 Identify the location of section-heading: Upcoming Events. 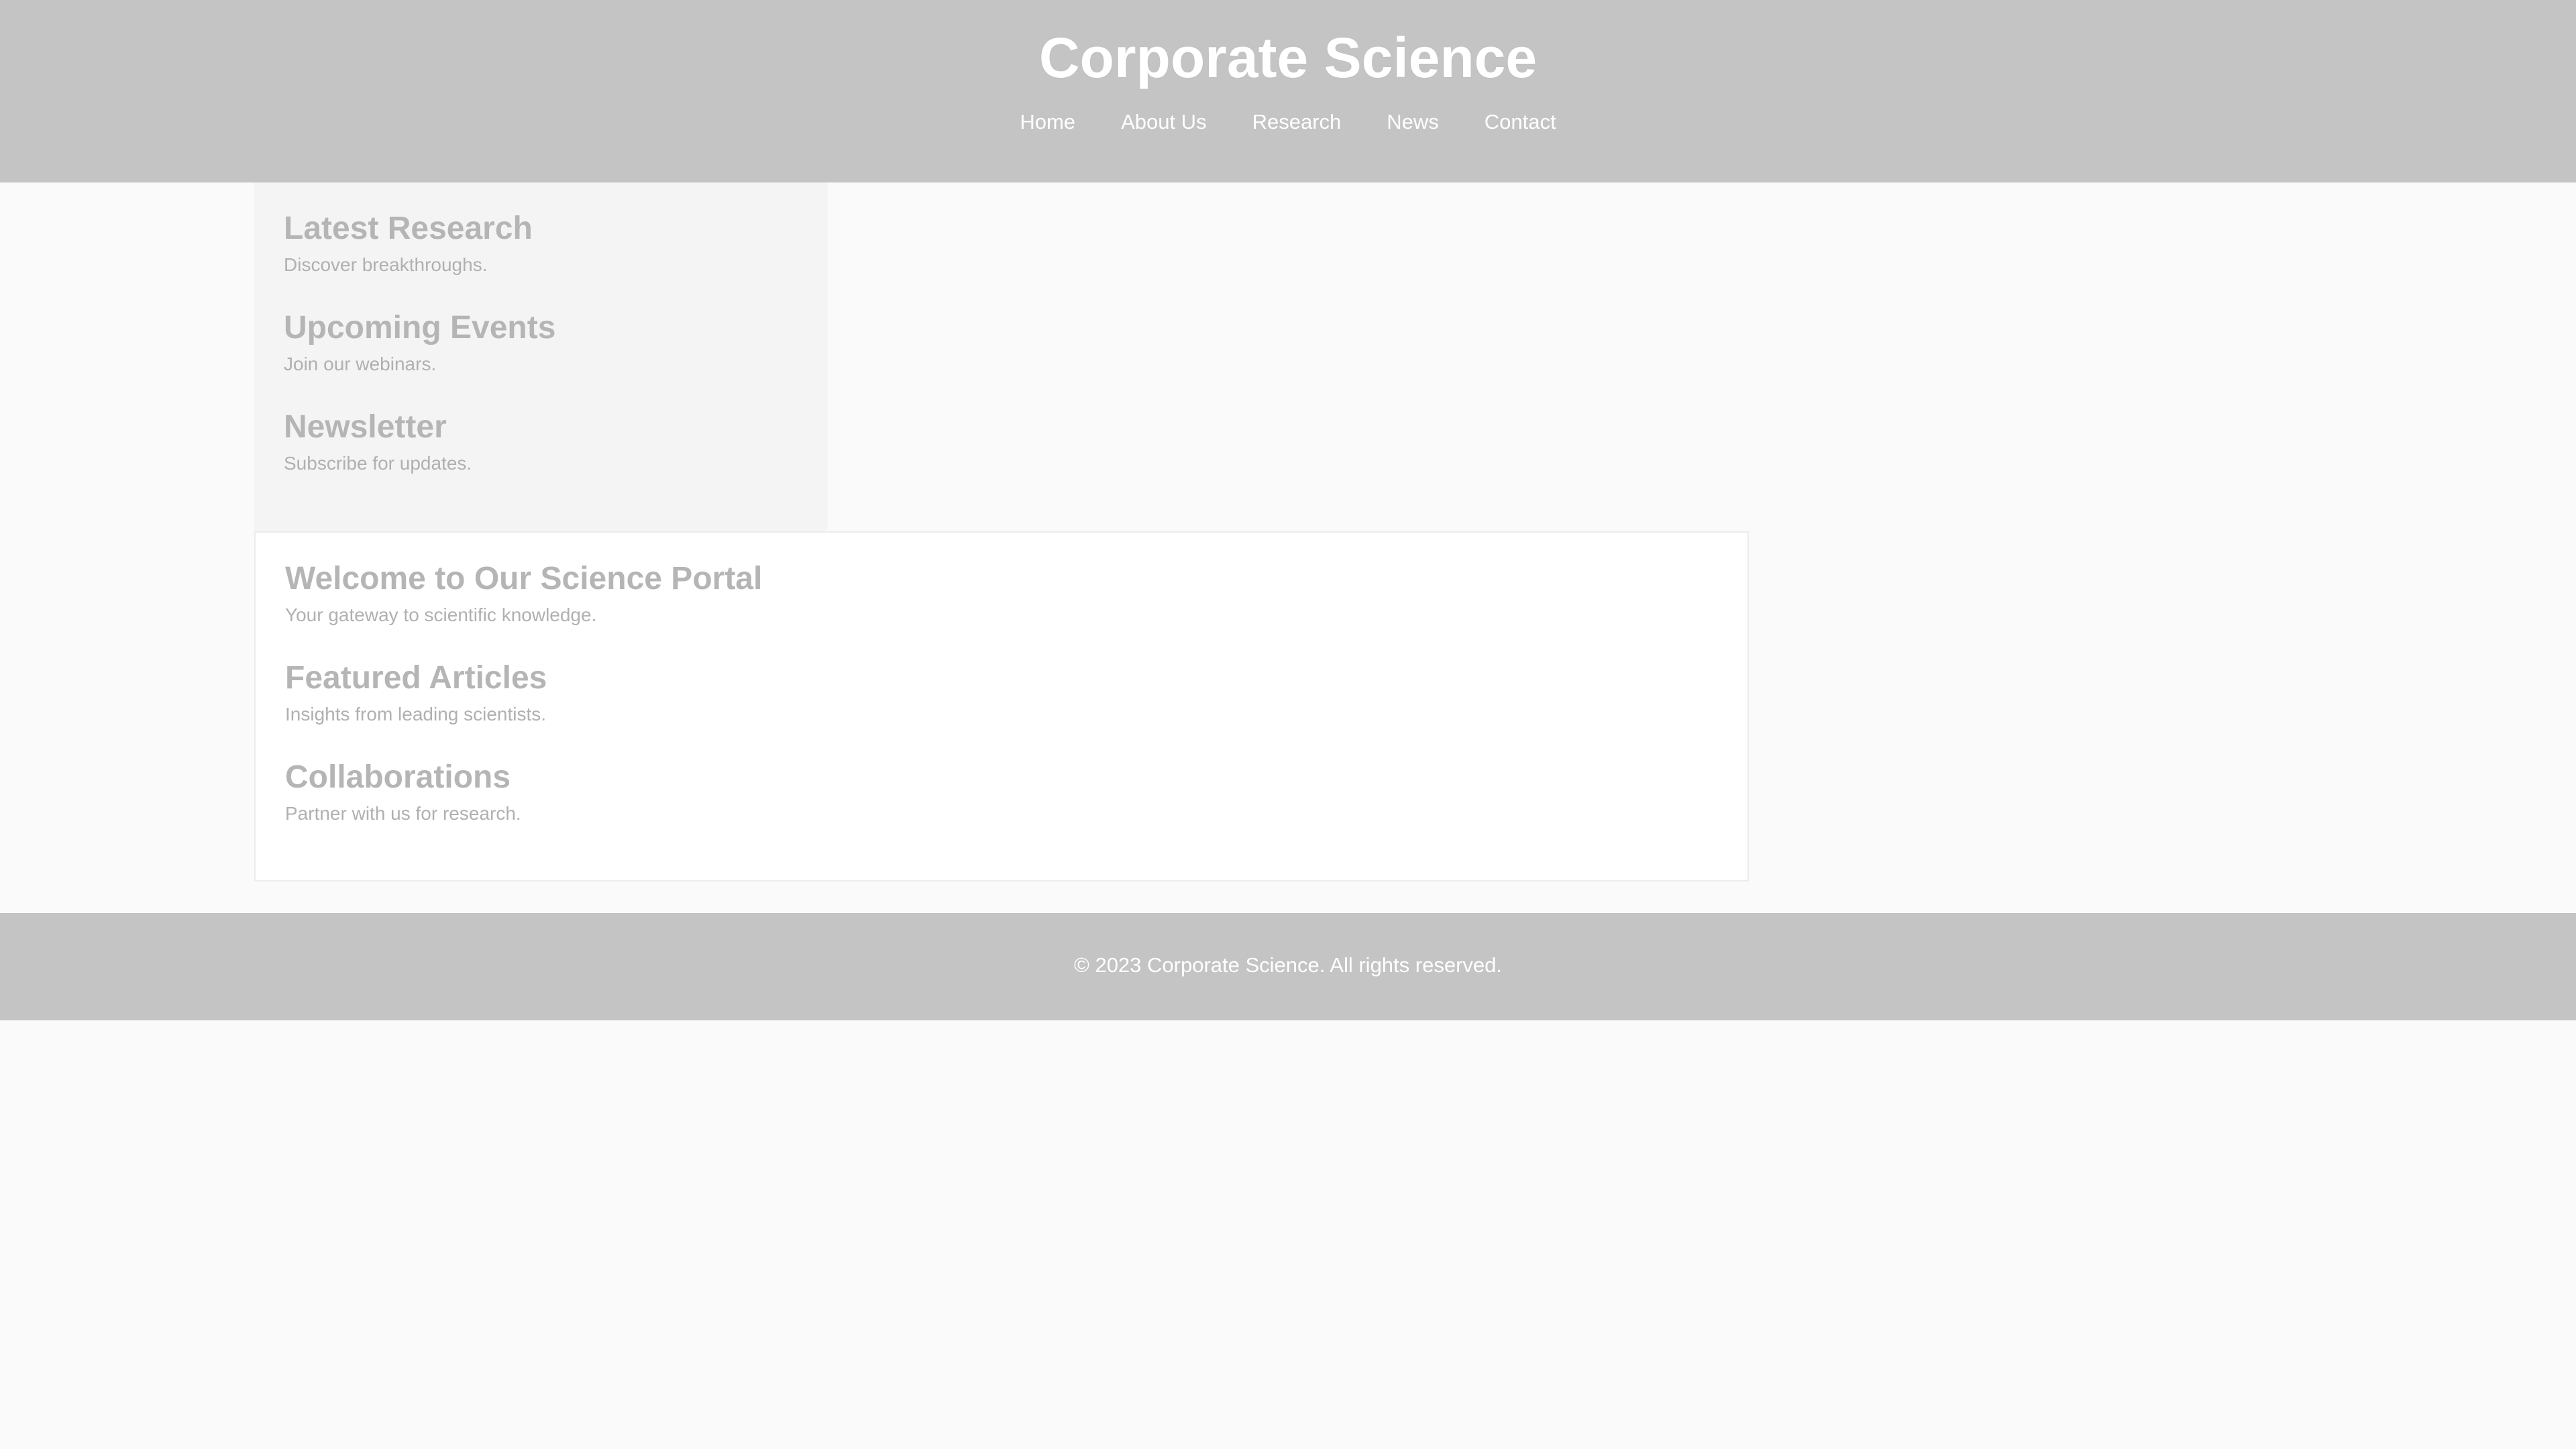
(420, 327).